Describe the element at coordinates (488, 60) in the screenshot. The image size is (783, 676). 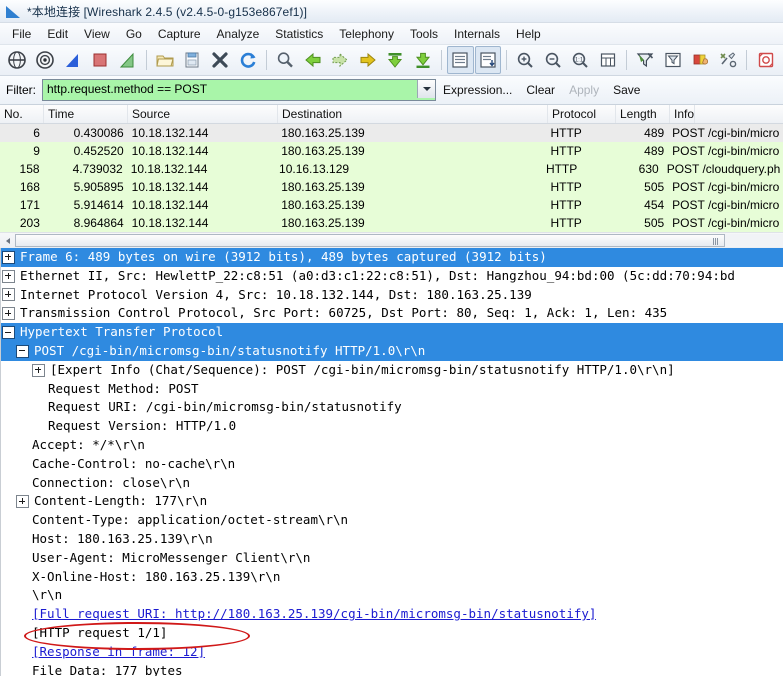
I see `auto-scroll-icon` at that location.